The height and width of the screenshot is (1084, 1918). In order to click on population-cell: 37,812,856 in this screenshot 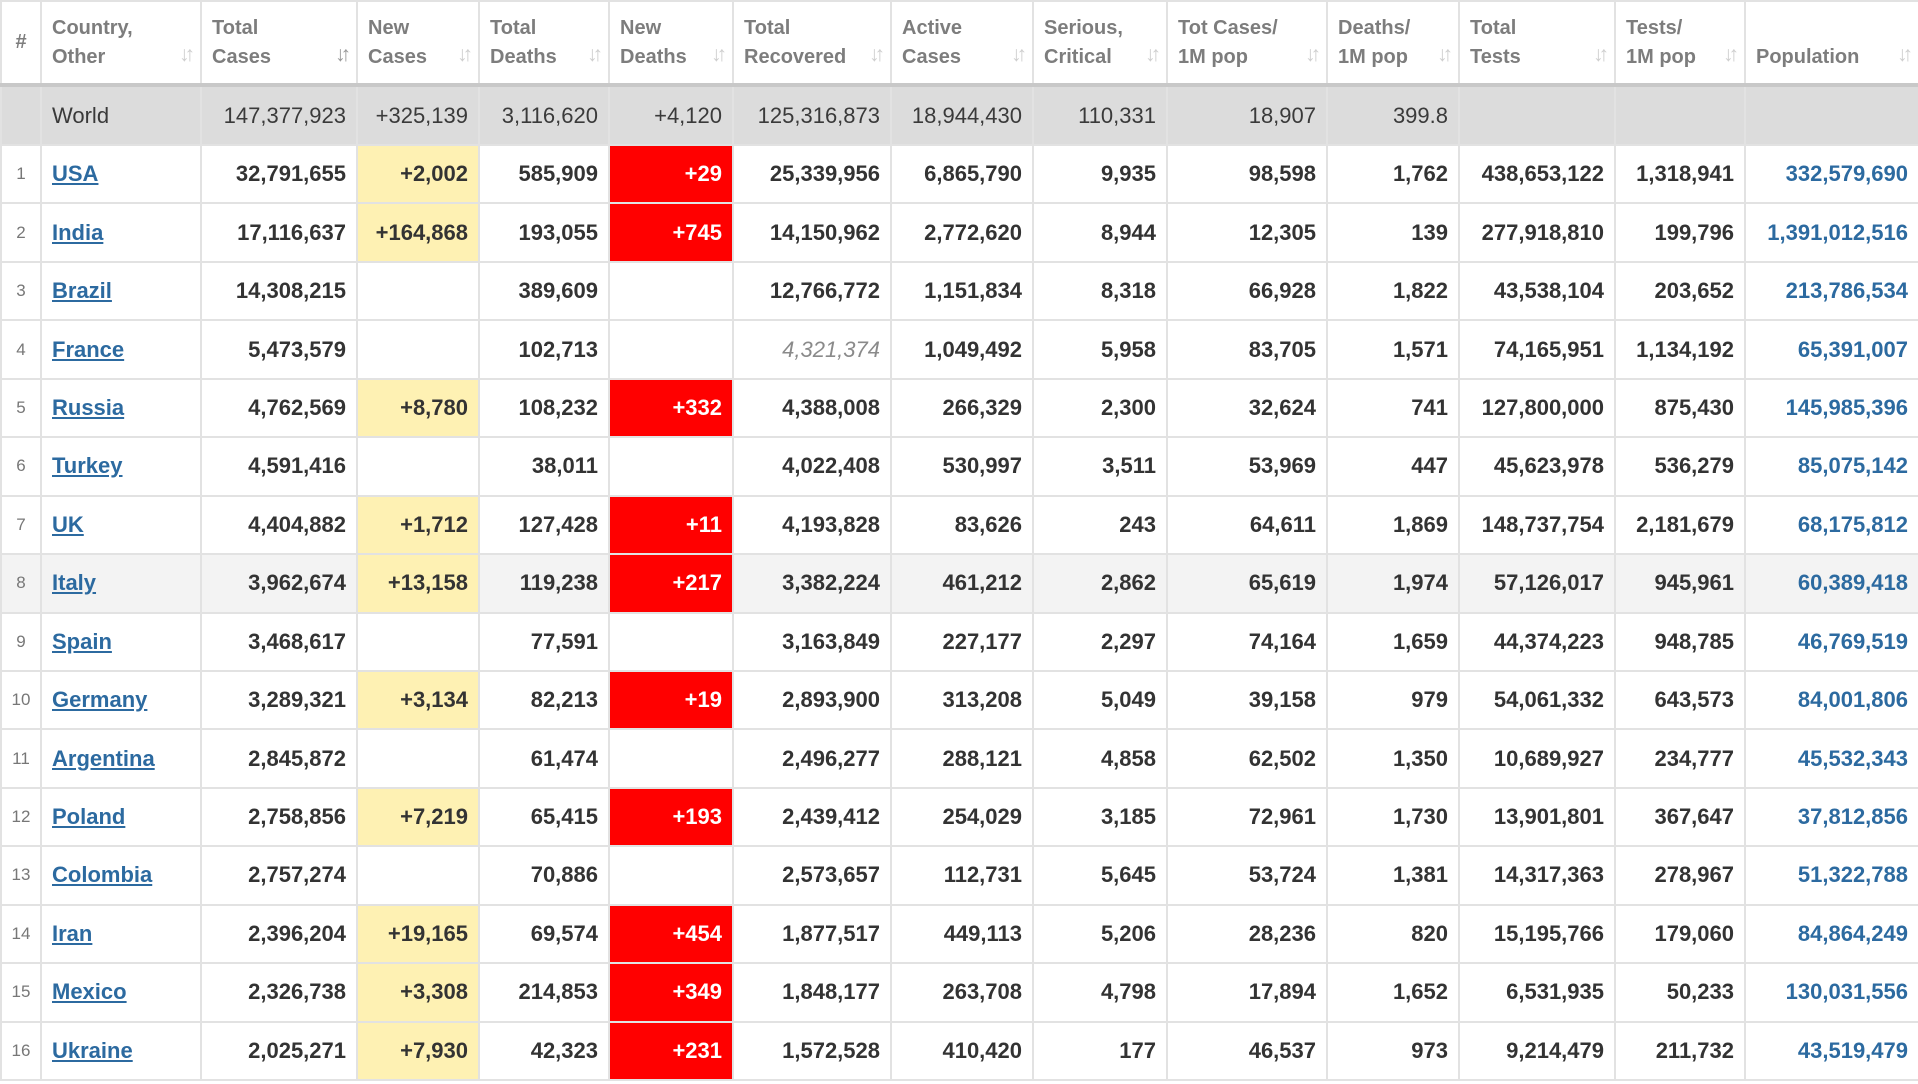, I will do `click(1831, 817)`.